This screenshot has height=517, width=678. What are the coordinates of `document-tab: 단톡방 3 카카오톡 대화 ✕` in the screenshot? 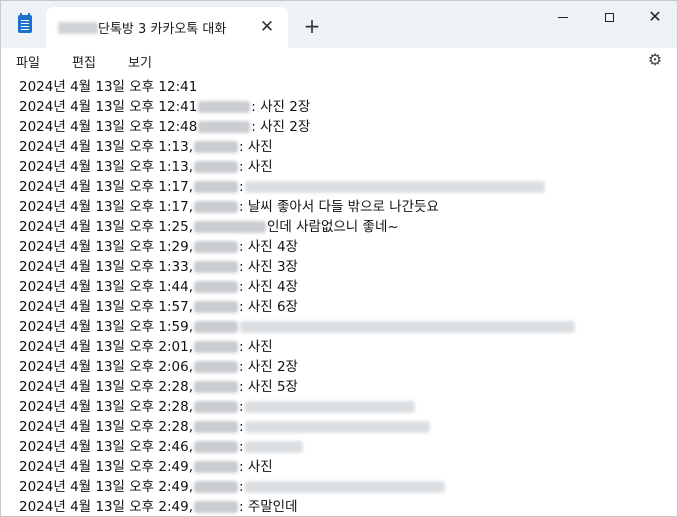 It's located at (167, 27).